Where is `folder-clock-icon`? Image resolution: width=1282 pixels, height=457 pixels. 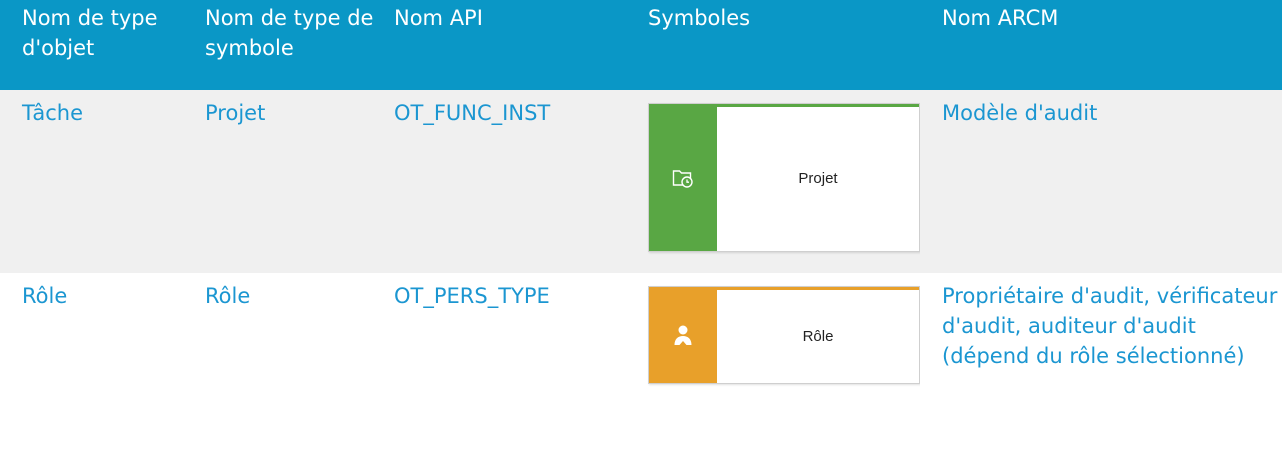
folder-clock-icon is located at coordinates (682, 178).